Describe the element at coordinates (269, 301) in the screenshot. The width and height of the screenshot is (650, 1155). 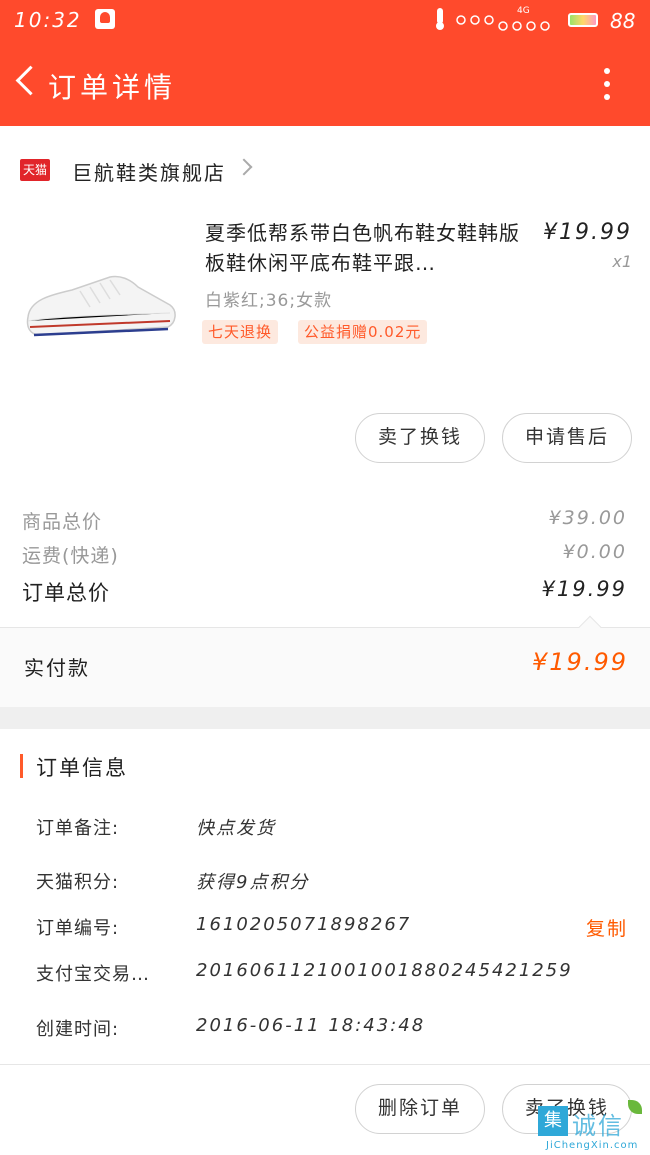
I see `product-sku: 白紫红;36;女款` at that location.